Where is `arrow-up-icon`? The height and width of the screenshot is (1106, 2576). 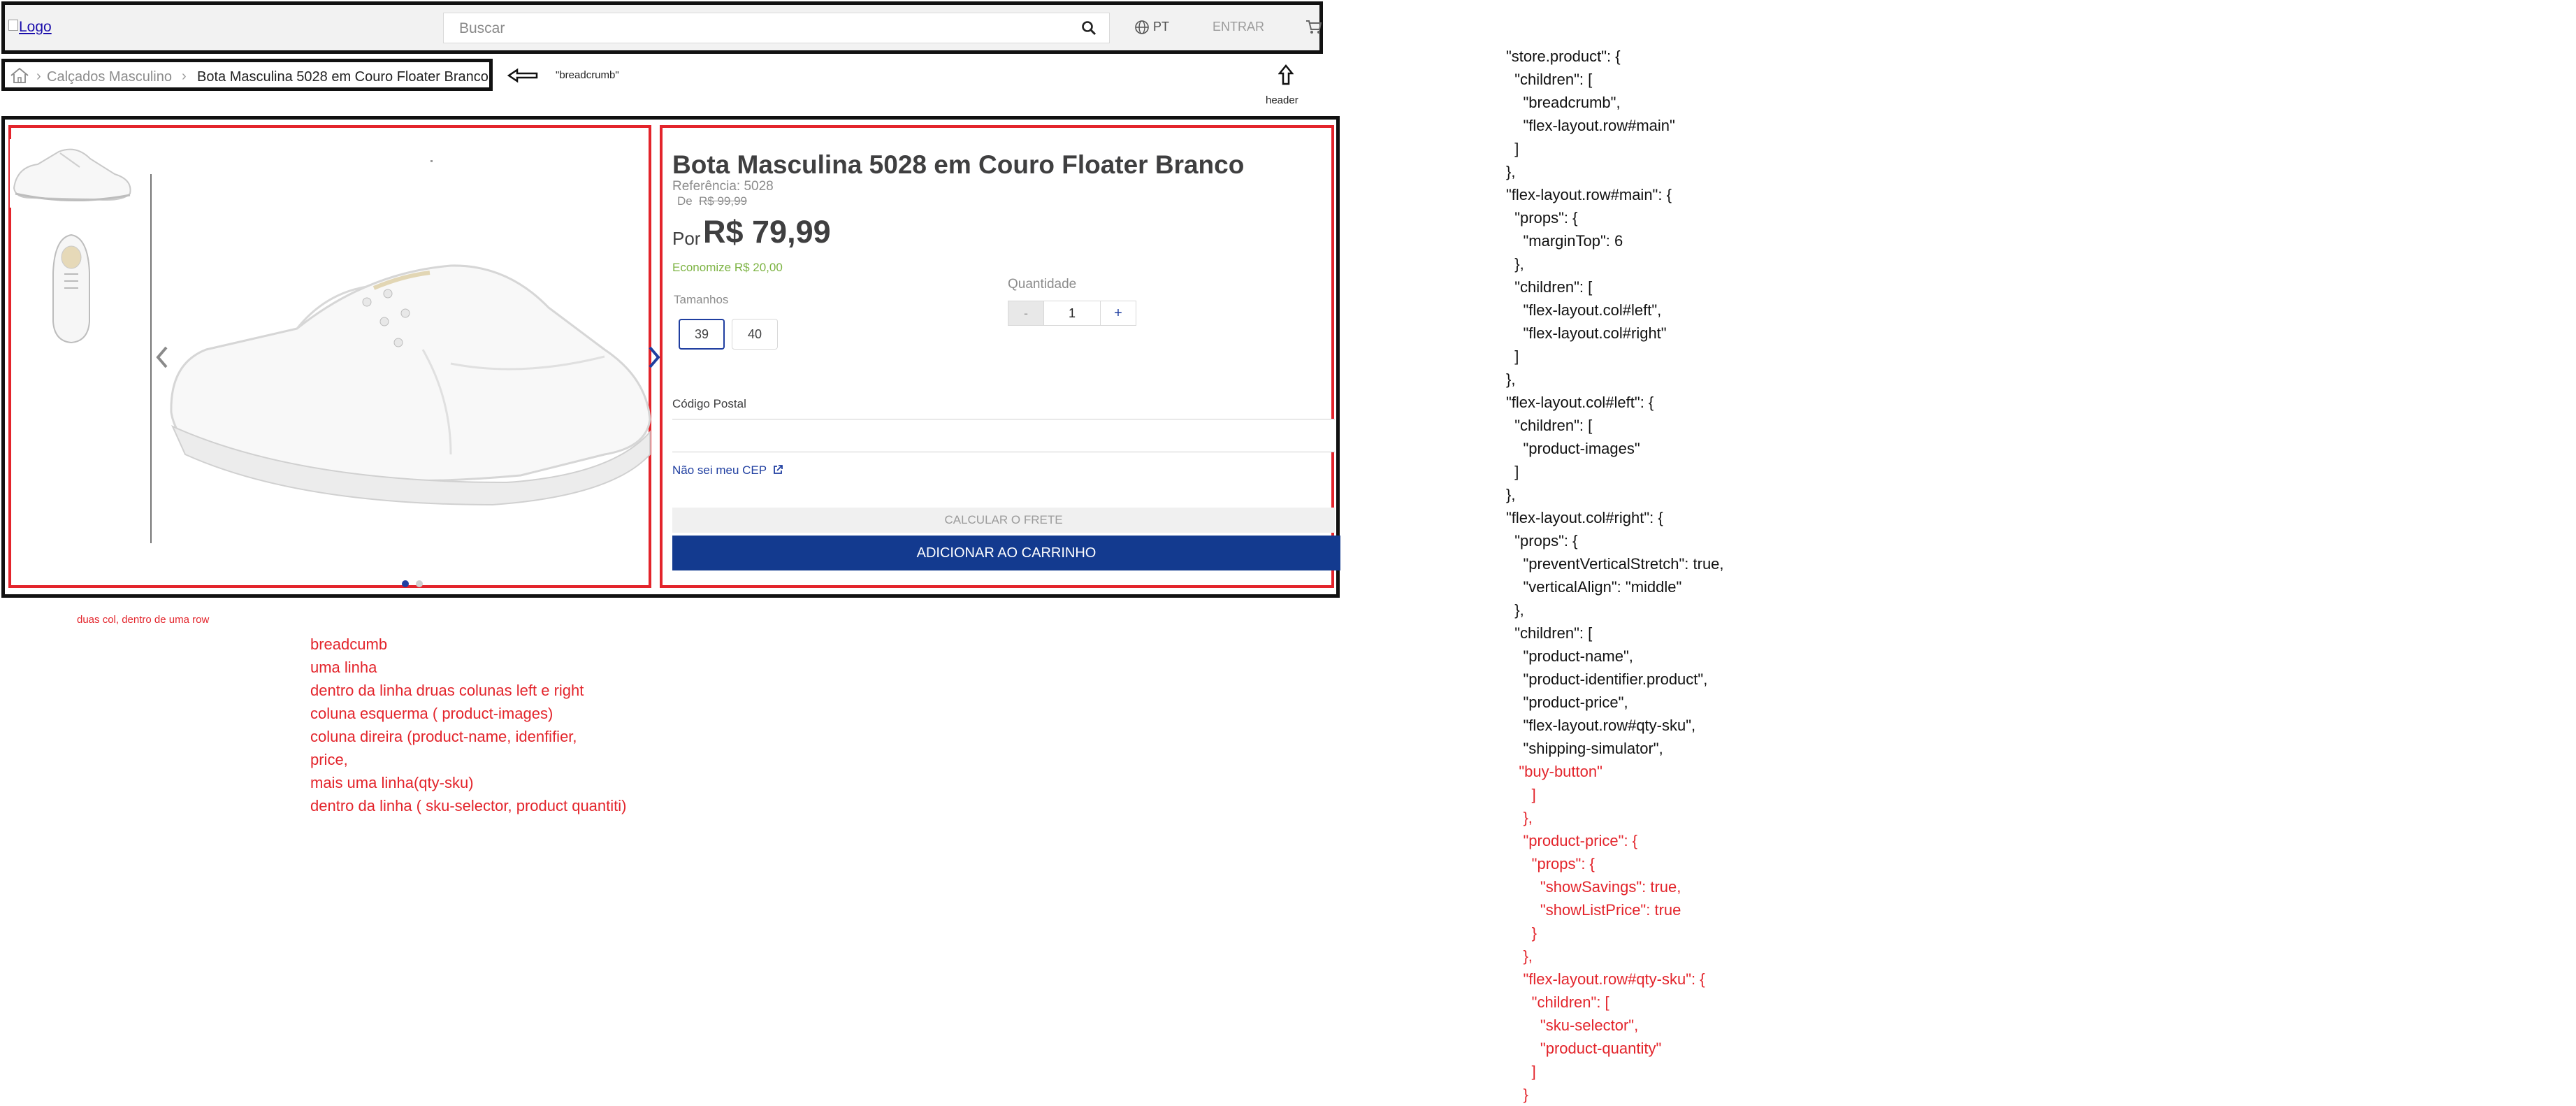 arrow-up-icon is located at coordinates (1286, 74).